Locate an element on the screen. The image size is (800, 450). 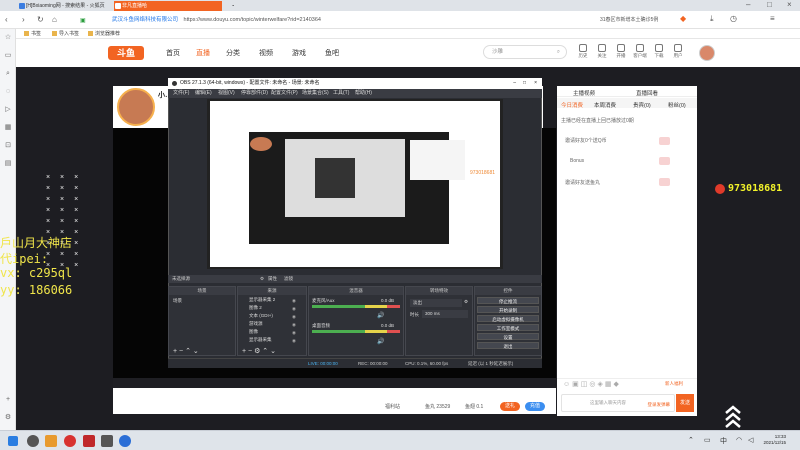
play-icon: ▷ is located at coordinates (8, 110).